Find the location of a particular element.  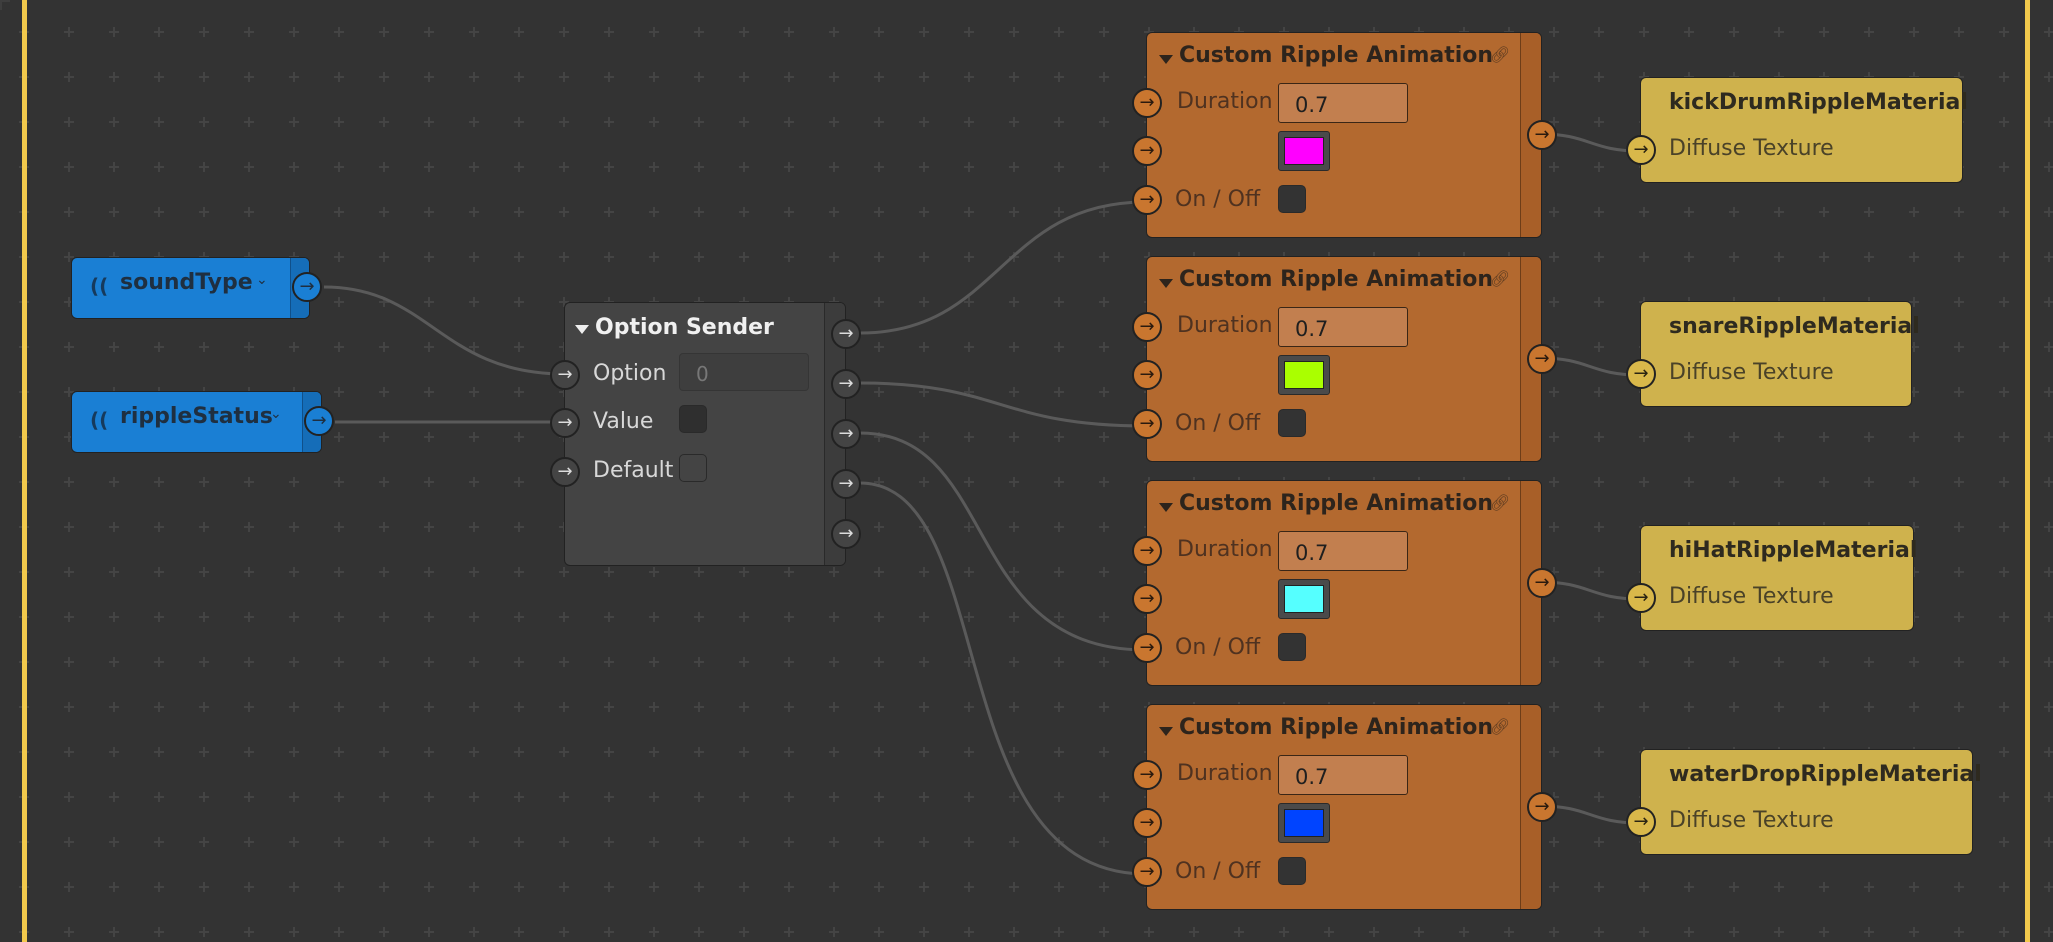

row-label: Value is located at coordinates (623, 421).